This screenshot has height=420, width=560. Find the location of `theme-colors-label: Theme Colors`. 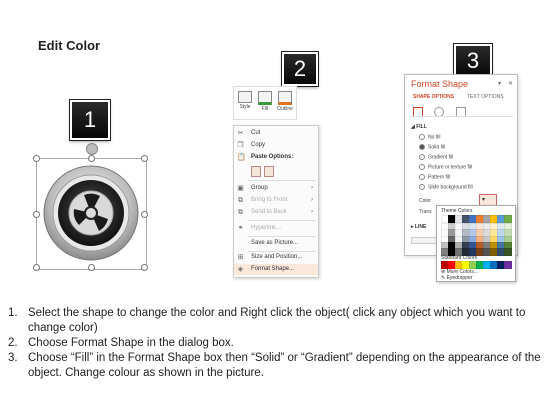

theme-colors-label: Theme Colors is located at coordinates (457, 211).